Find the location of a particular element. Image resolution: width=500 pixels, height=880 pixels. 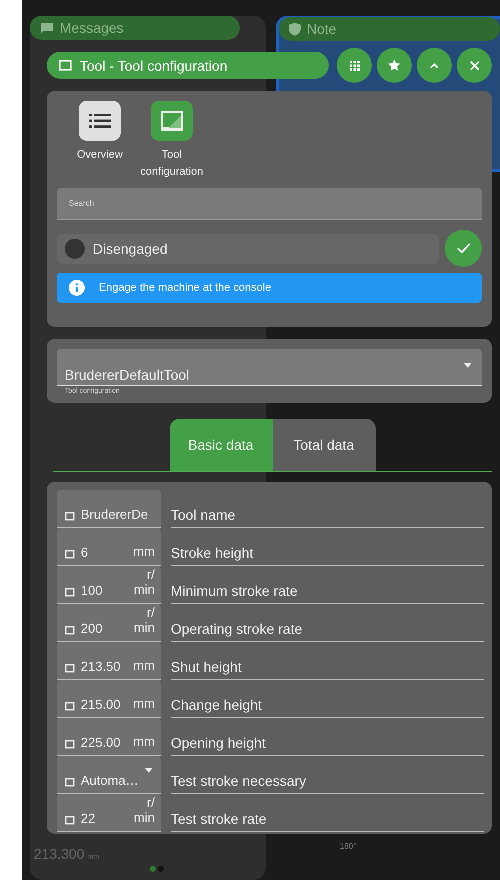

parameter-label: Operating stroke rate is located at coordinates (327, 623).